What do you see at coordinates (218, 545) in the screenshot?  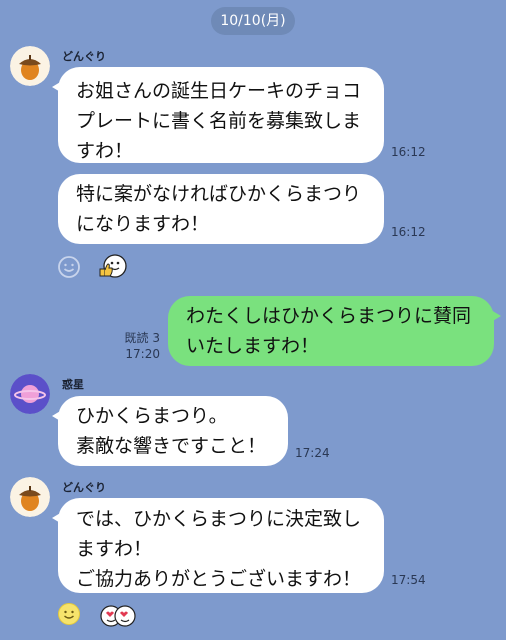 I see `message-bubble: では、ひかくらまつりに決定致し ますわ！ ご協力ありがとうございますわ！` at bounding box center [218, 545].